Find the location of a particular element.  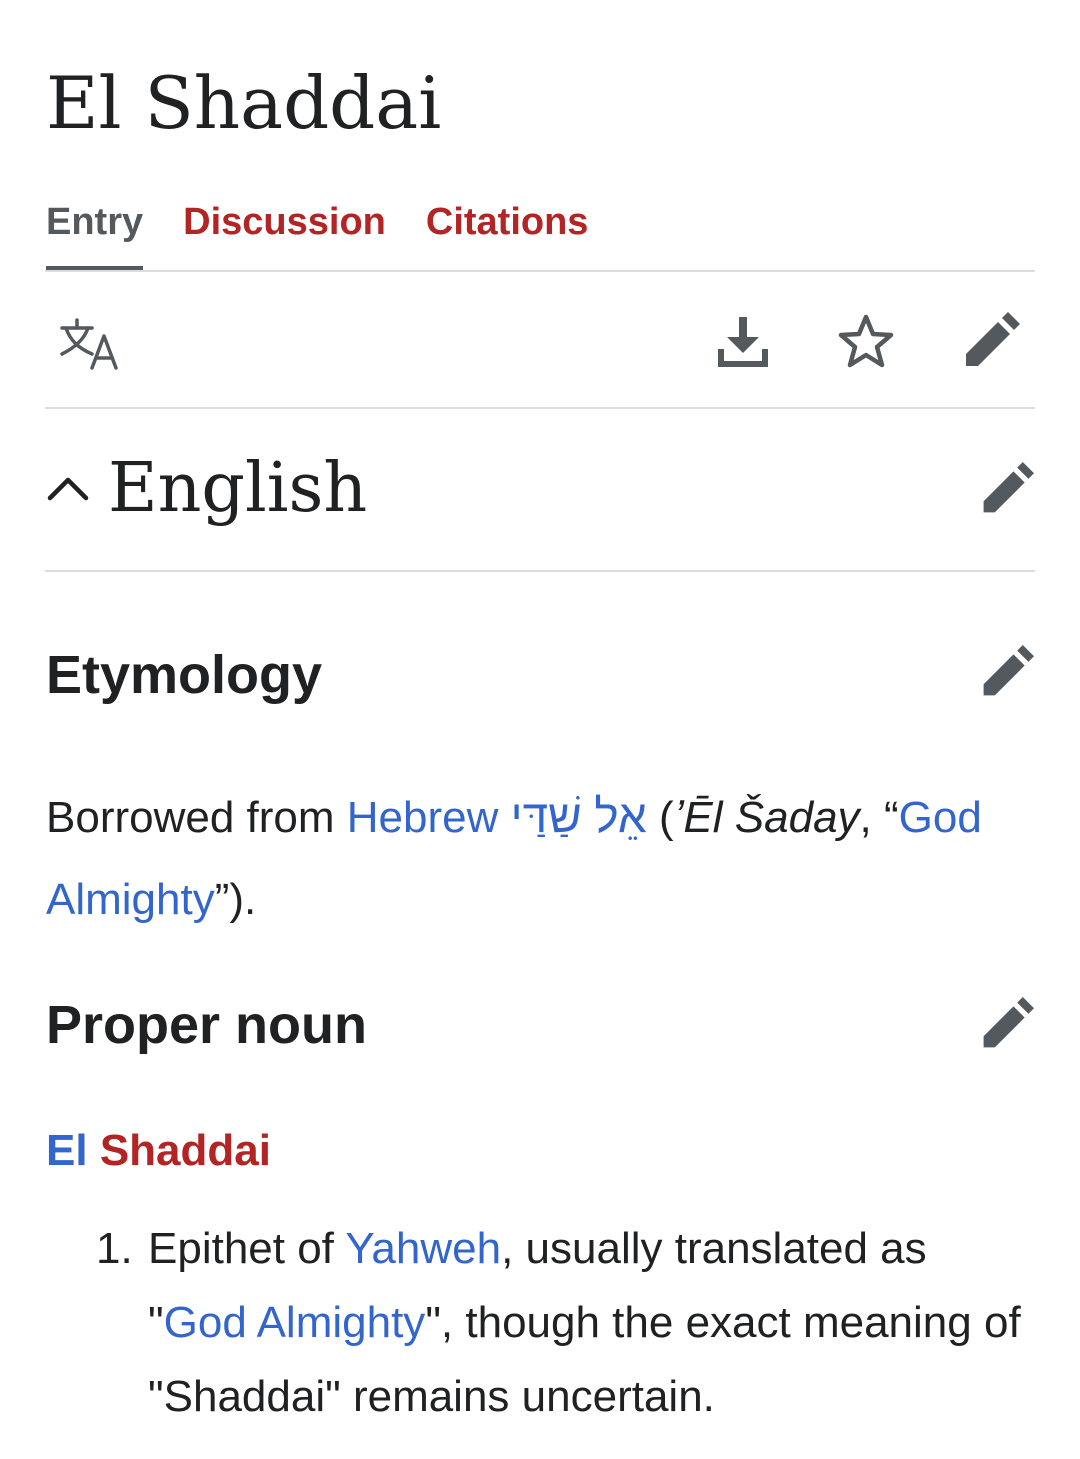

tab-citations: Citations is located at coordinates (507, 234).